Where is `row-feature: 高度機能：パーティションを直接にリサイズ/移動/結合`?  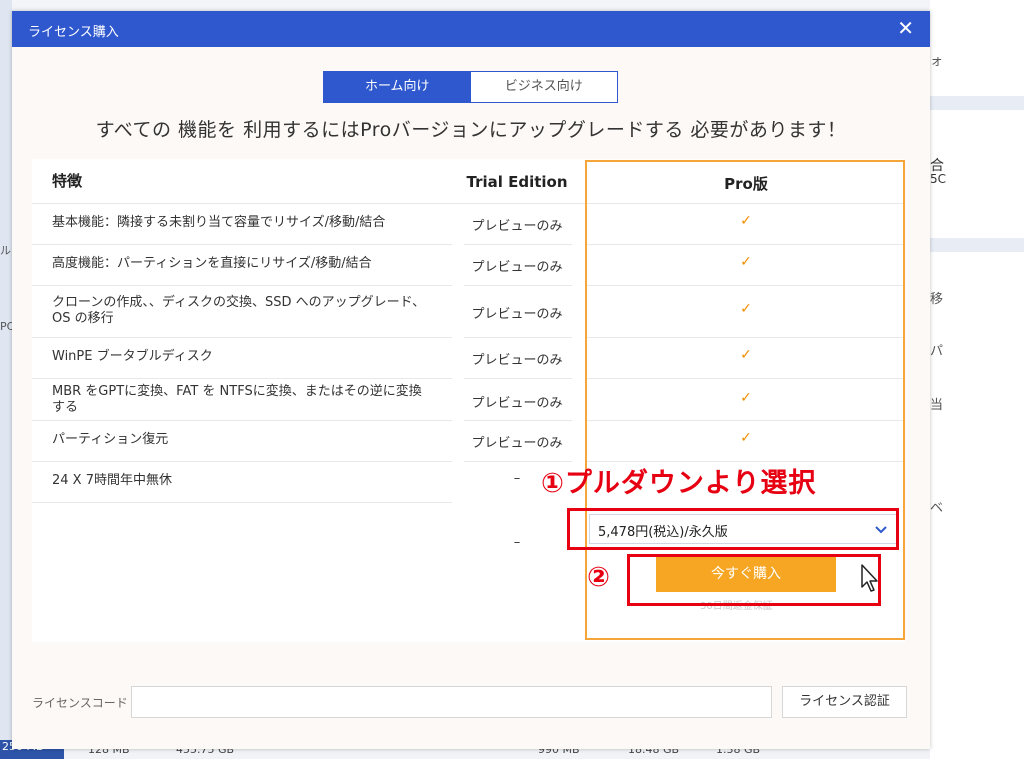 row-feature: 高度機能：パーティションを直接にリサイズ/移動/結合 is located at coordinates (212, 263).